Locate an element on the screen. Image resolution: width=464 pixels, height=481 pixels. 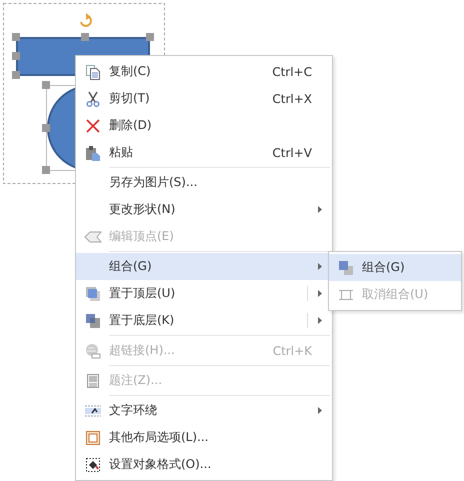
menu-item: 更改形状(N) is located at coordinates (204, 209).